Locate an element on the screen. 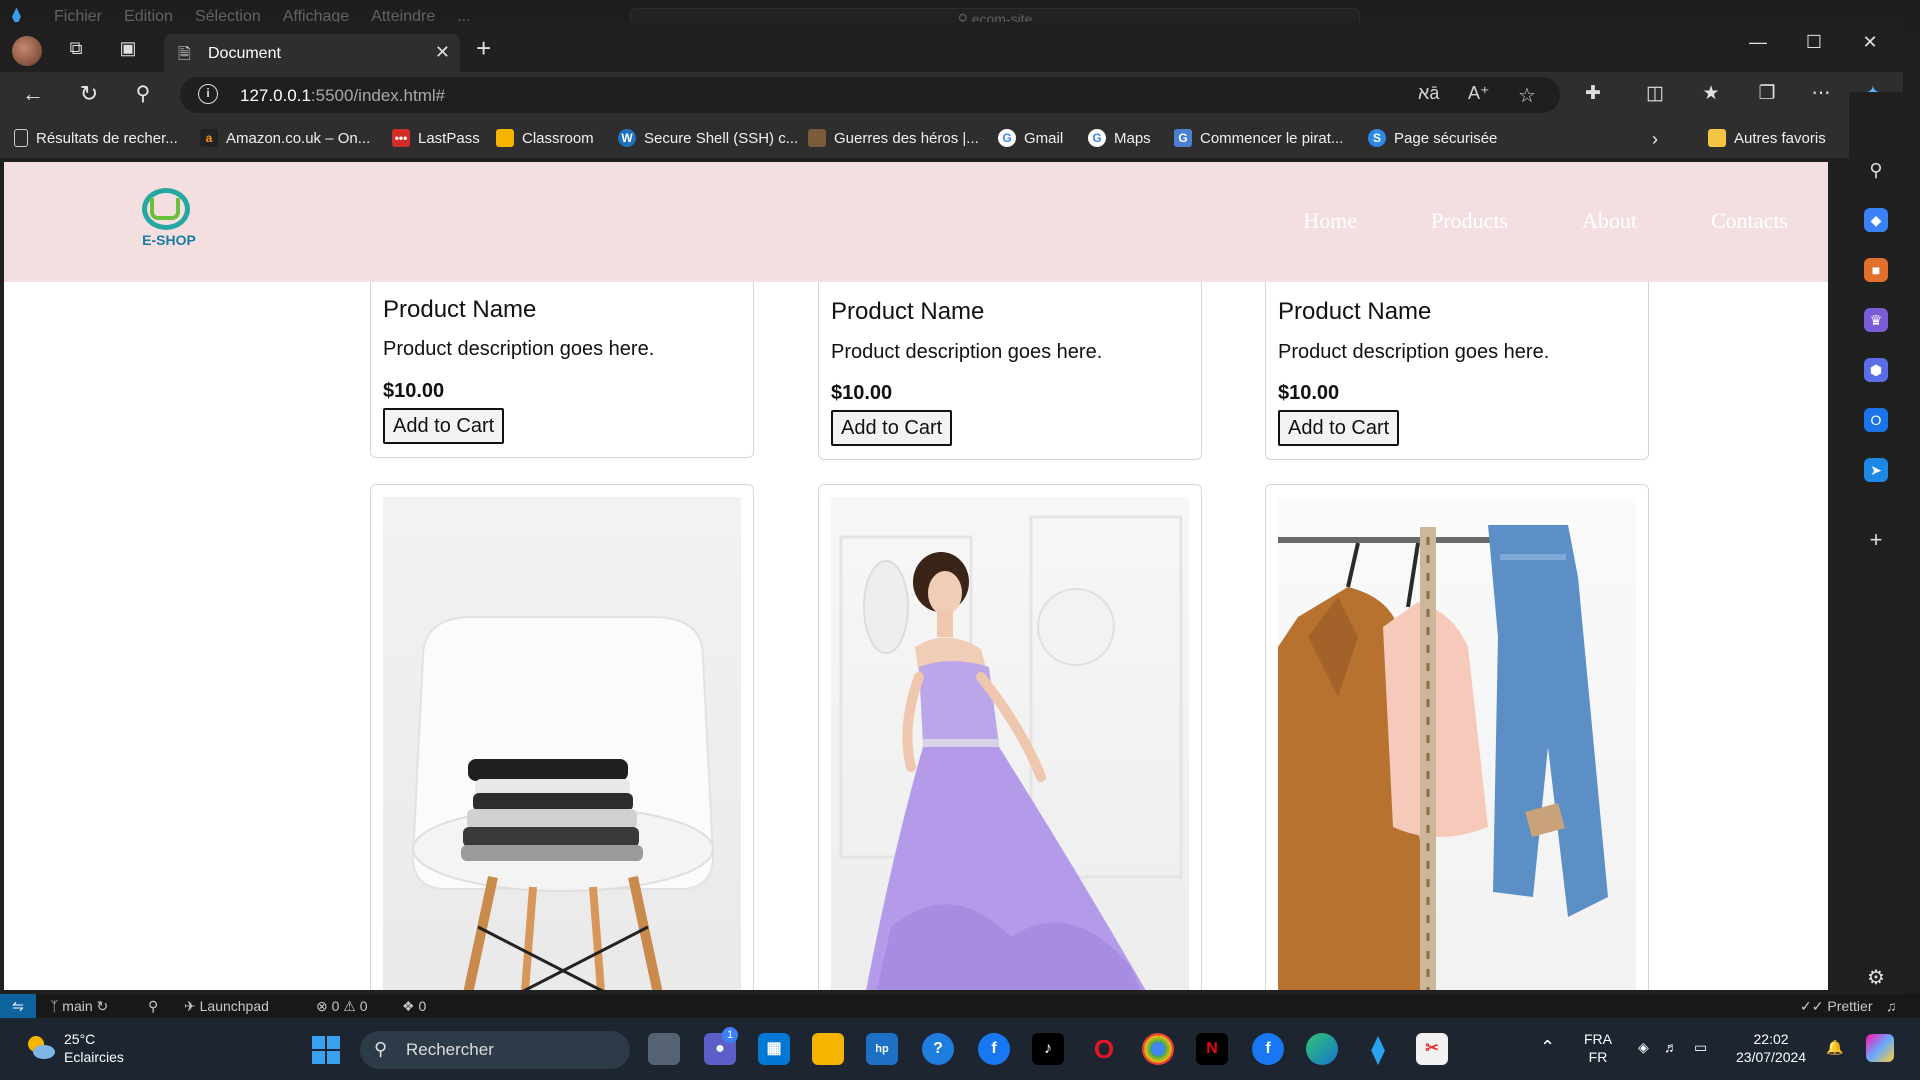 The image size is (1920, 1080). chrome-icon is located at coordinates (1158, 1049).